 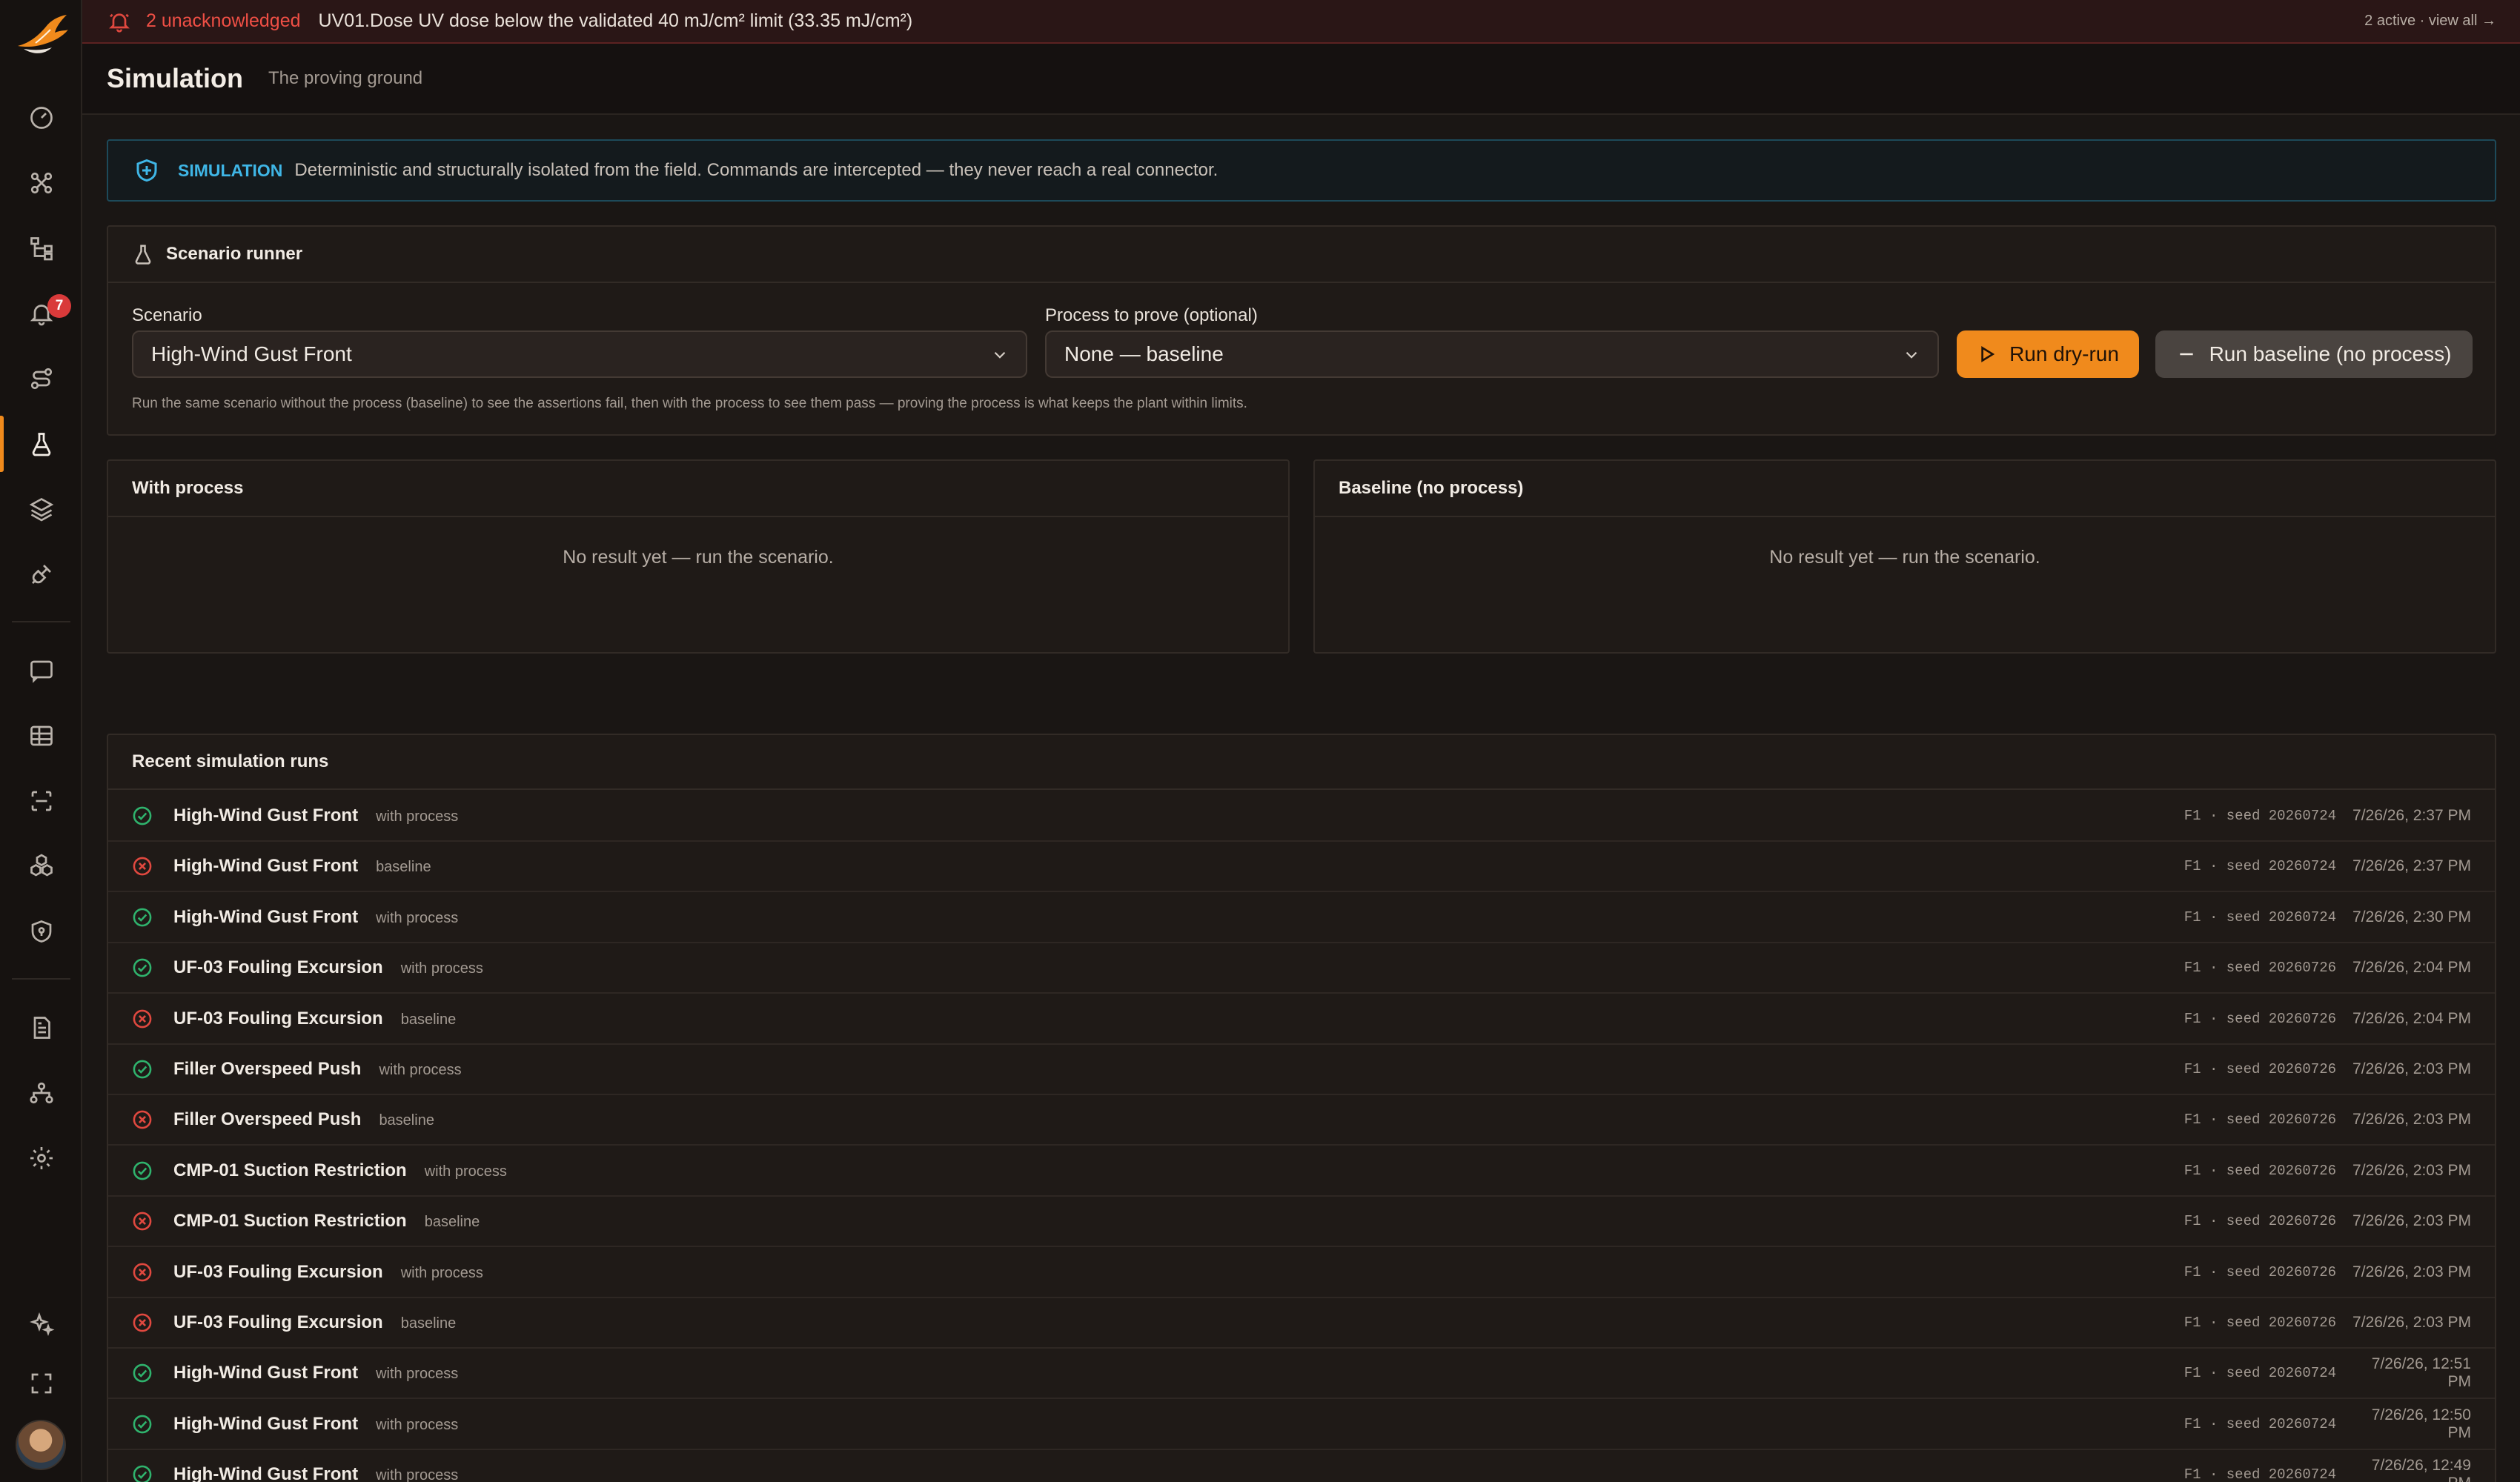 I want to click on cubes-icon, so click(x=41, y=865).